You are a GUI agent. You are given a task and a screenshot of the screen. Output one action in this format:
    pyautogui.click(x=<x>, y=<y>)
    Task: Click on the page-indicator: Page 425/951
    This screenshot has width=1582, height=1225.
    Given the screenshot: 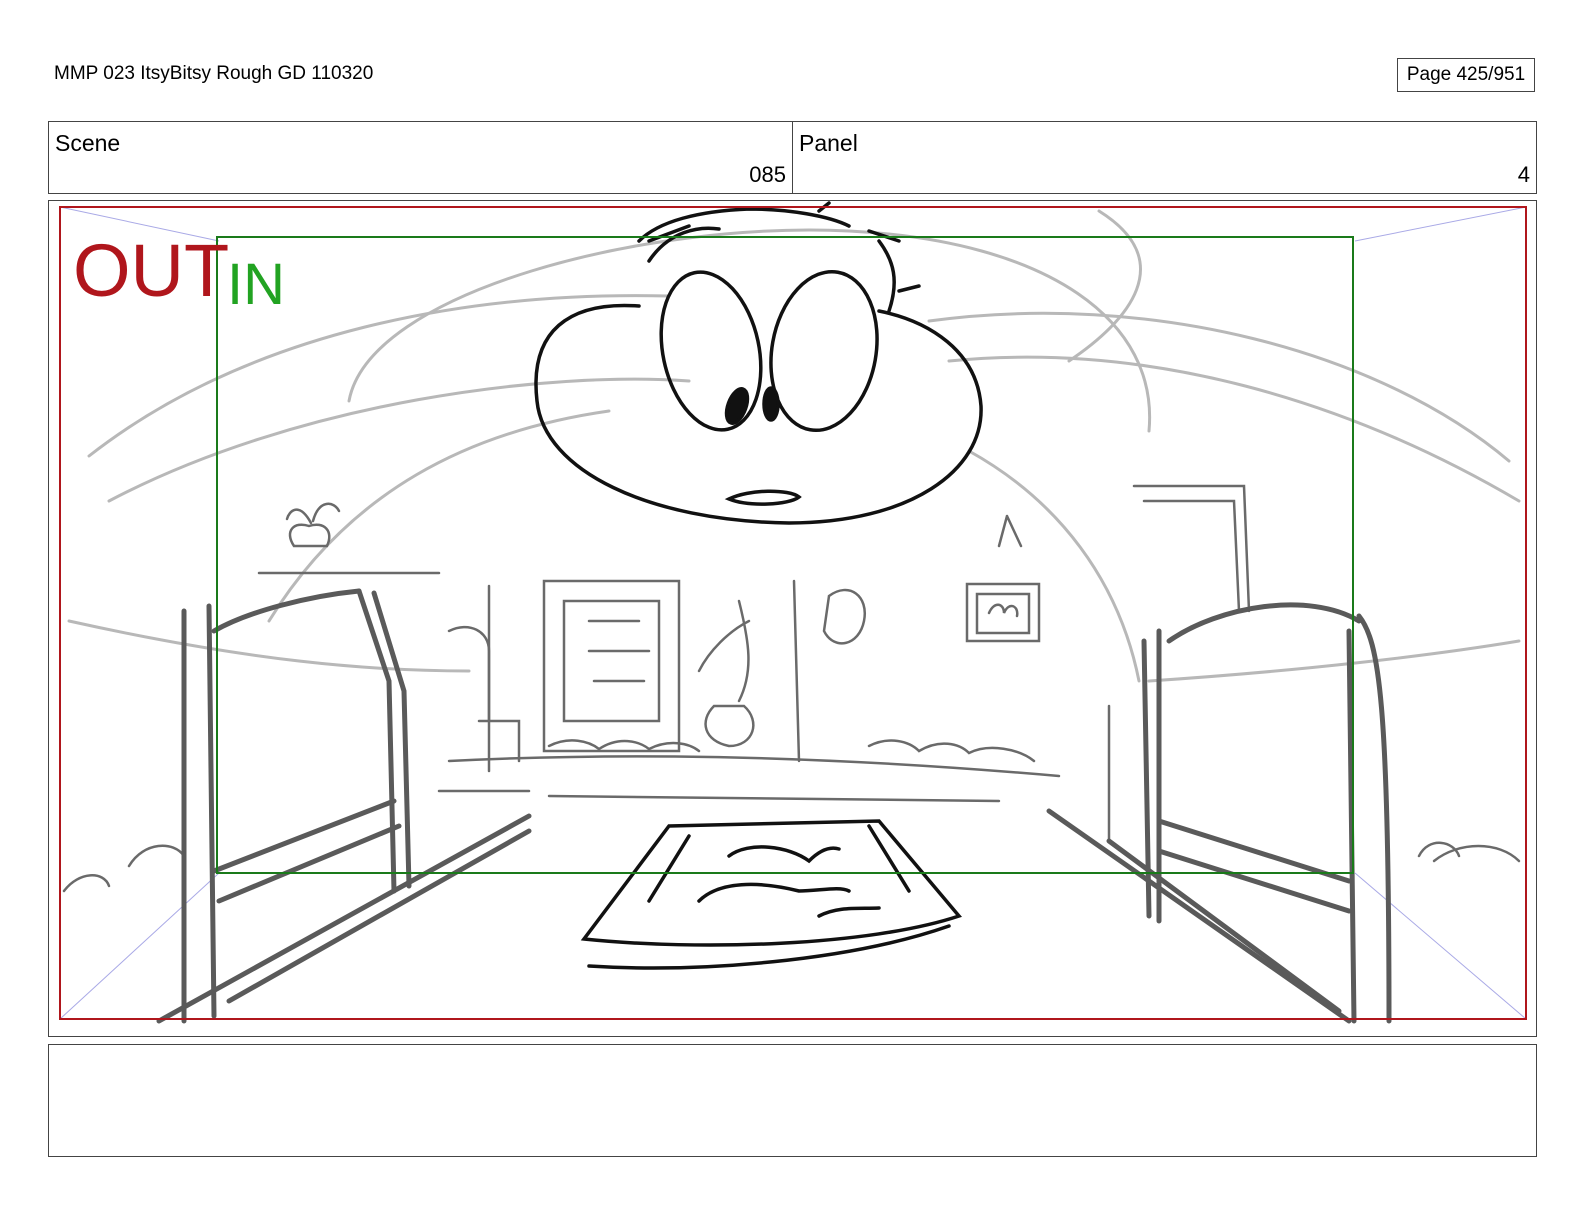 What is the action you would take?
    pyautogui.click(x=1466, y=75)
    